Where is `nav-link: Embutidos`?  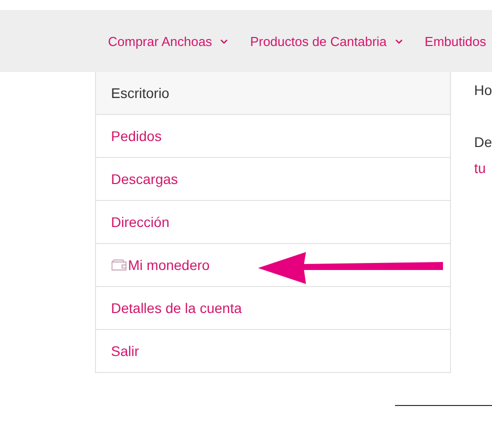 nav-link: Embutidos is located at coordinates (455, 41).